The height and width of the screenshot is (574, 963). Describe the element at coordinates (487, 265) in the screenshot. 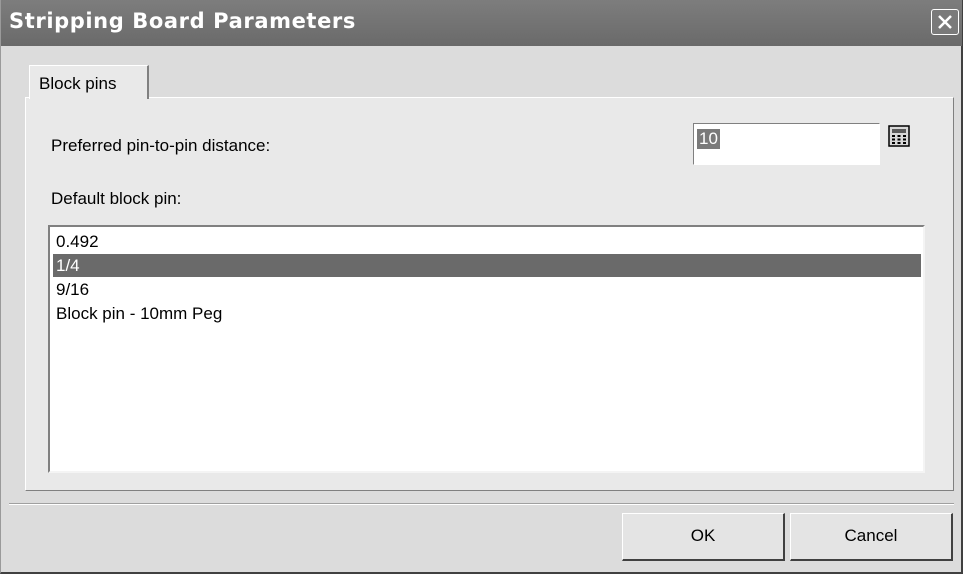

I see `list-item-selected: 1/4` at that location.